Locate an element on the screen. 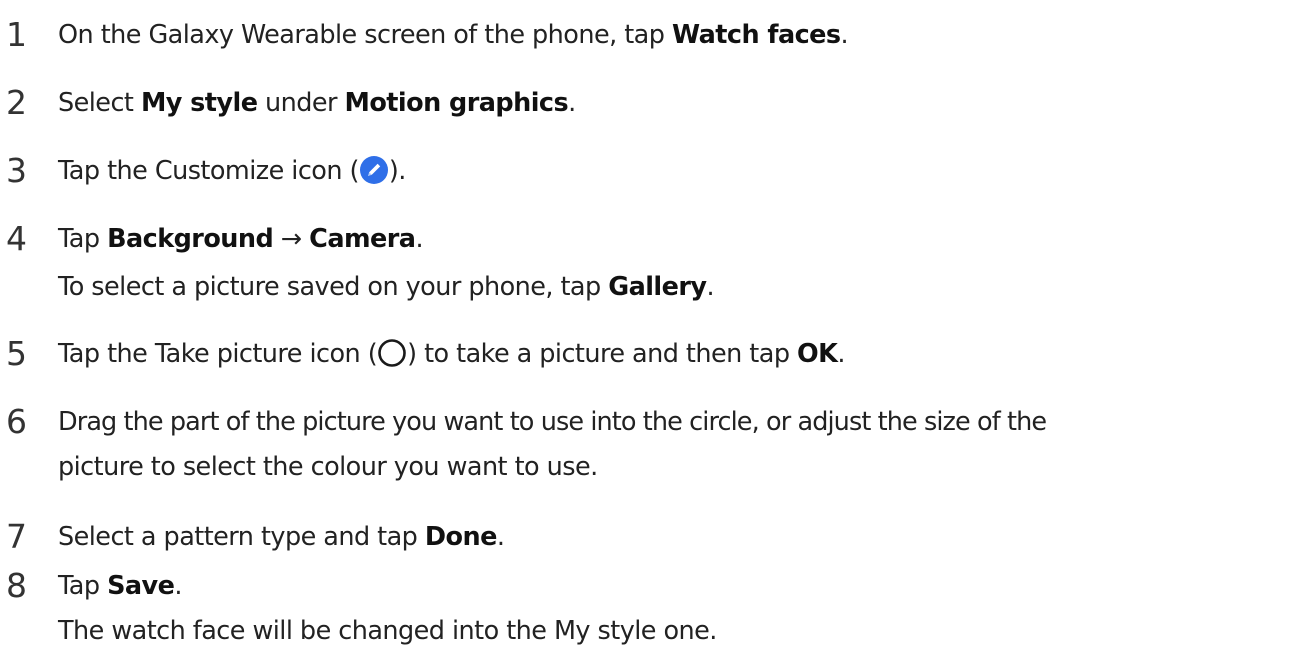 The image size is (1310, 655). step-text-segment: Select a pattern type and tap is located at coordinates (241, 537).